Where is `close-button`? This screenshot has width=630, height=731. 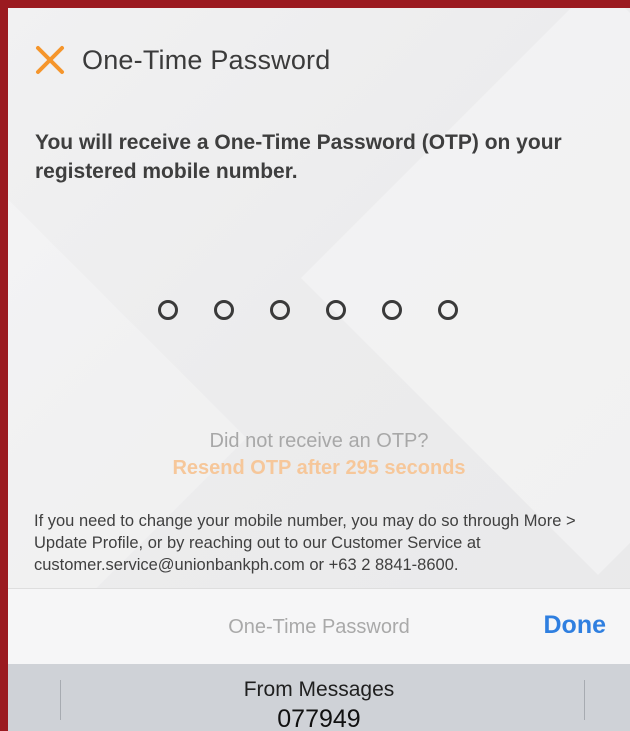 close-button is located at coordinates (50, 60).